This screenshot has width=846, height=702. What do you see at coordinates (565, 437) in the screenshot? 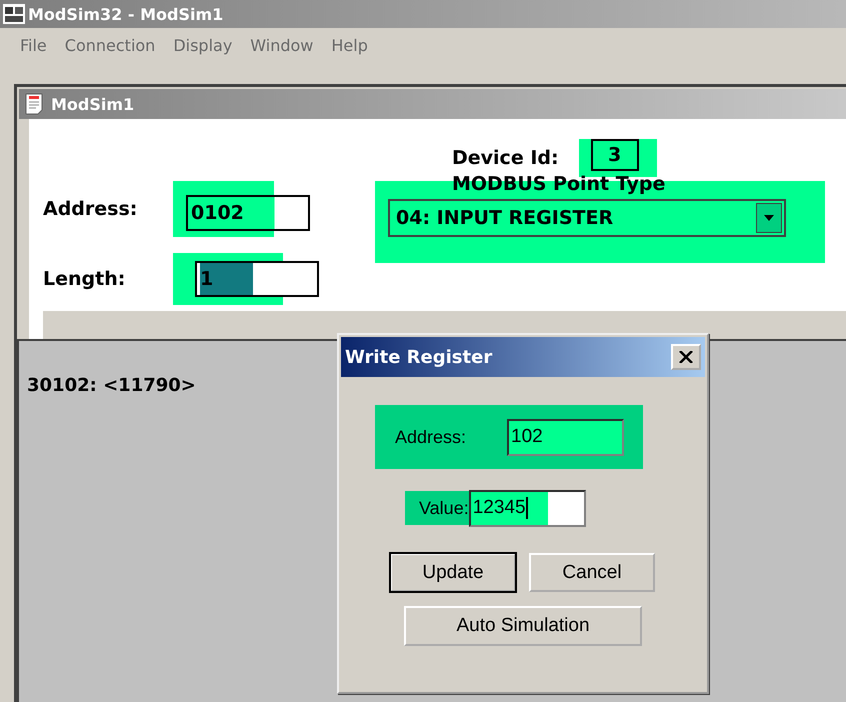
I see `input-field: 102` at bounding box center [565, 437].